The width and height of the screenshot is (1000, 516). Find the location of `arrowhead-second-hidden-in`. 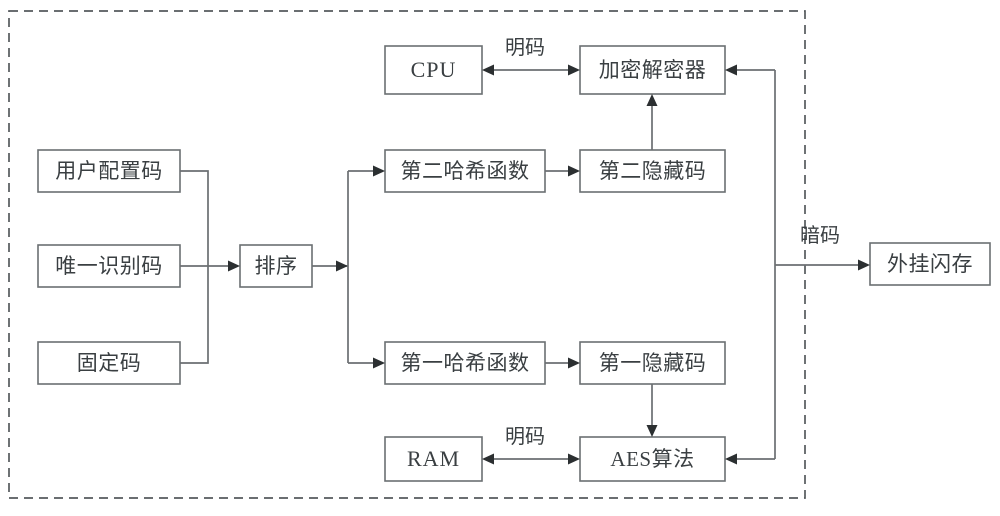

arrowhead-second-hidden-in is located at coordinates (574, 171).